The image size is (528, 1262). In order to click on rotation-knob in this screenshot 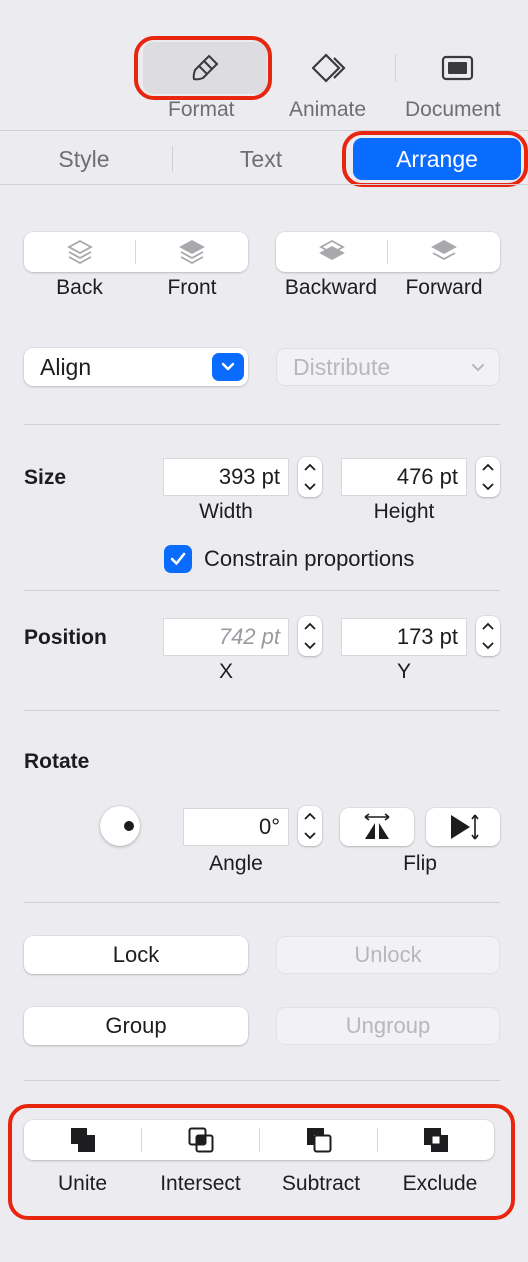, I will do `click(120, 826)`.